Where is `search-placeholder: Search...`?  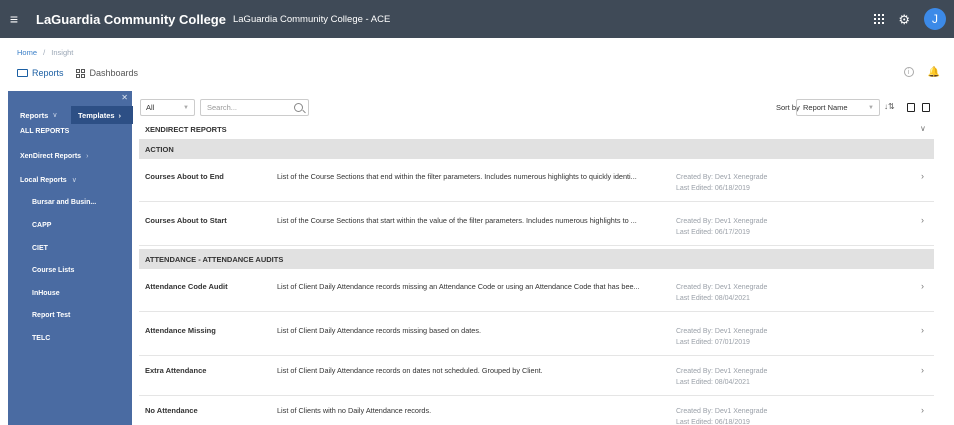 search-placeholder: Search... is located at coordinates (222, 107).